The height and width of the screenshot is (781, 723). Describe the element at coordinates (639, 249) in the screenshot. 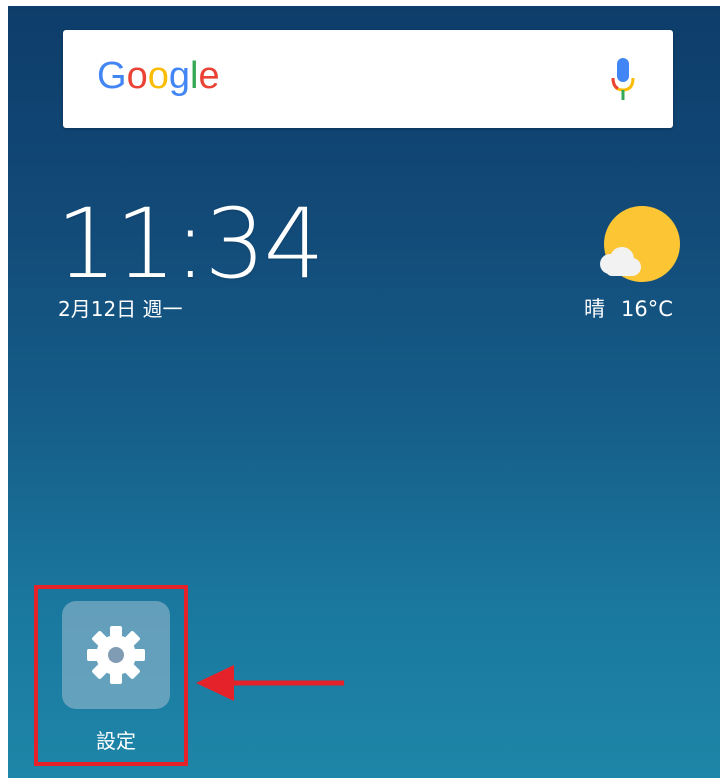

I see `sunny-cloud-icon` at that location.